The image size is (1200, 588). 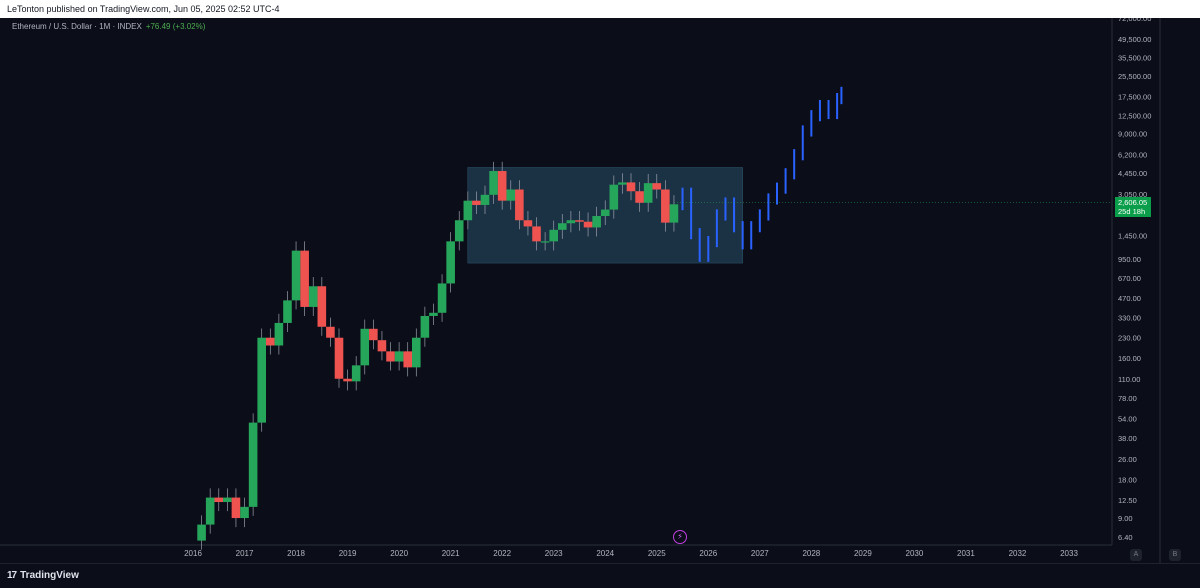 I want to click on y-tick-label: 1,450.00, so click(x=1132, y=235).